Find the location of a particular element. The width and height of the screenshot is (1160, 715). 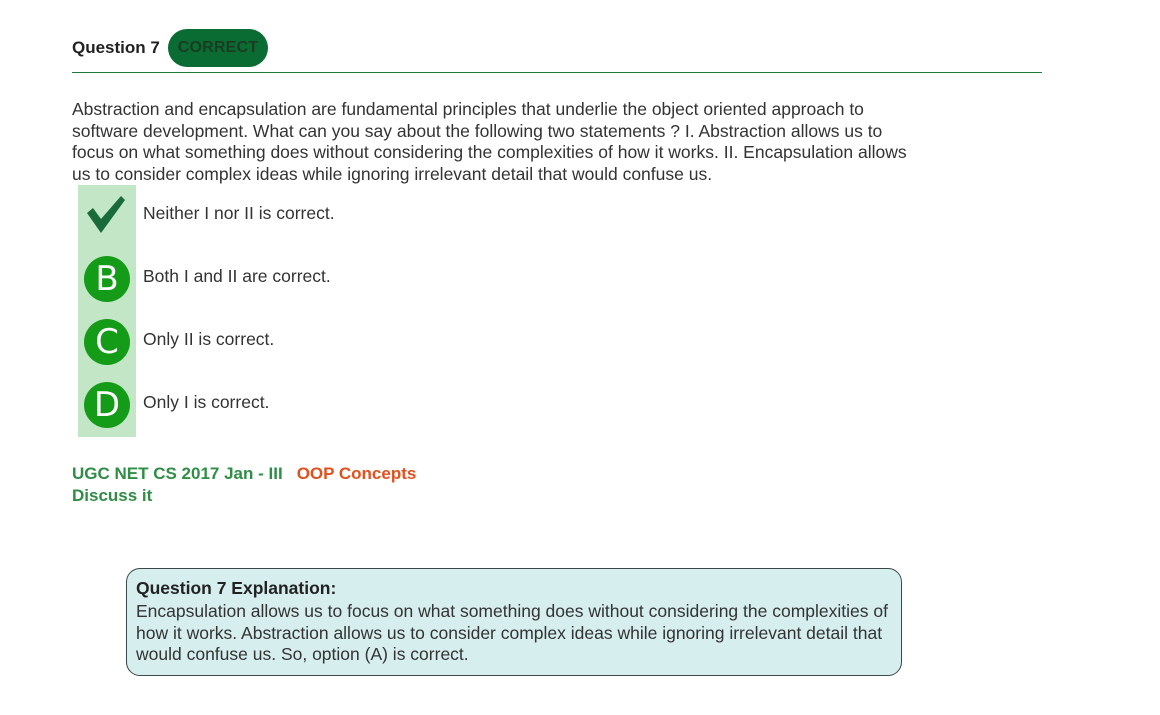

option-b-text: Both I and II are correct. is located at coordinates (237, 276).